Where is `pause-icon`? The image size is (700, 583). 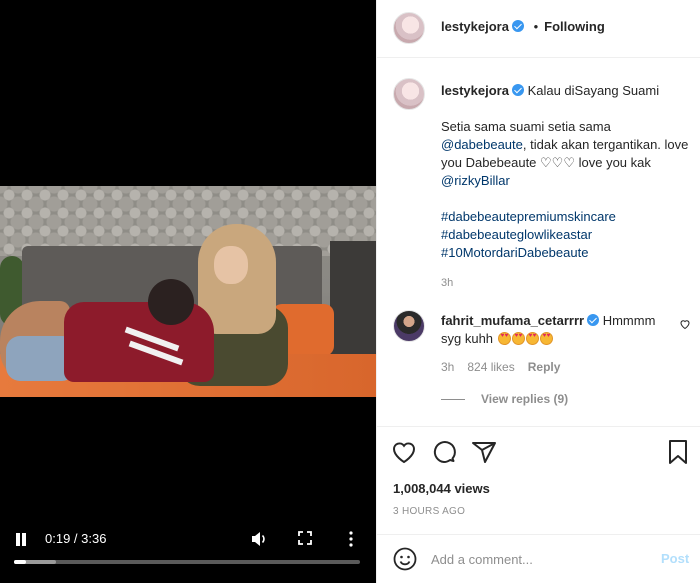
pause-icon is located at coordinates (21, 540).